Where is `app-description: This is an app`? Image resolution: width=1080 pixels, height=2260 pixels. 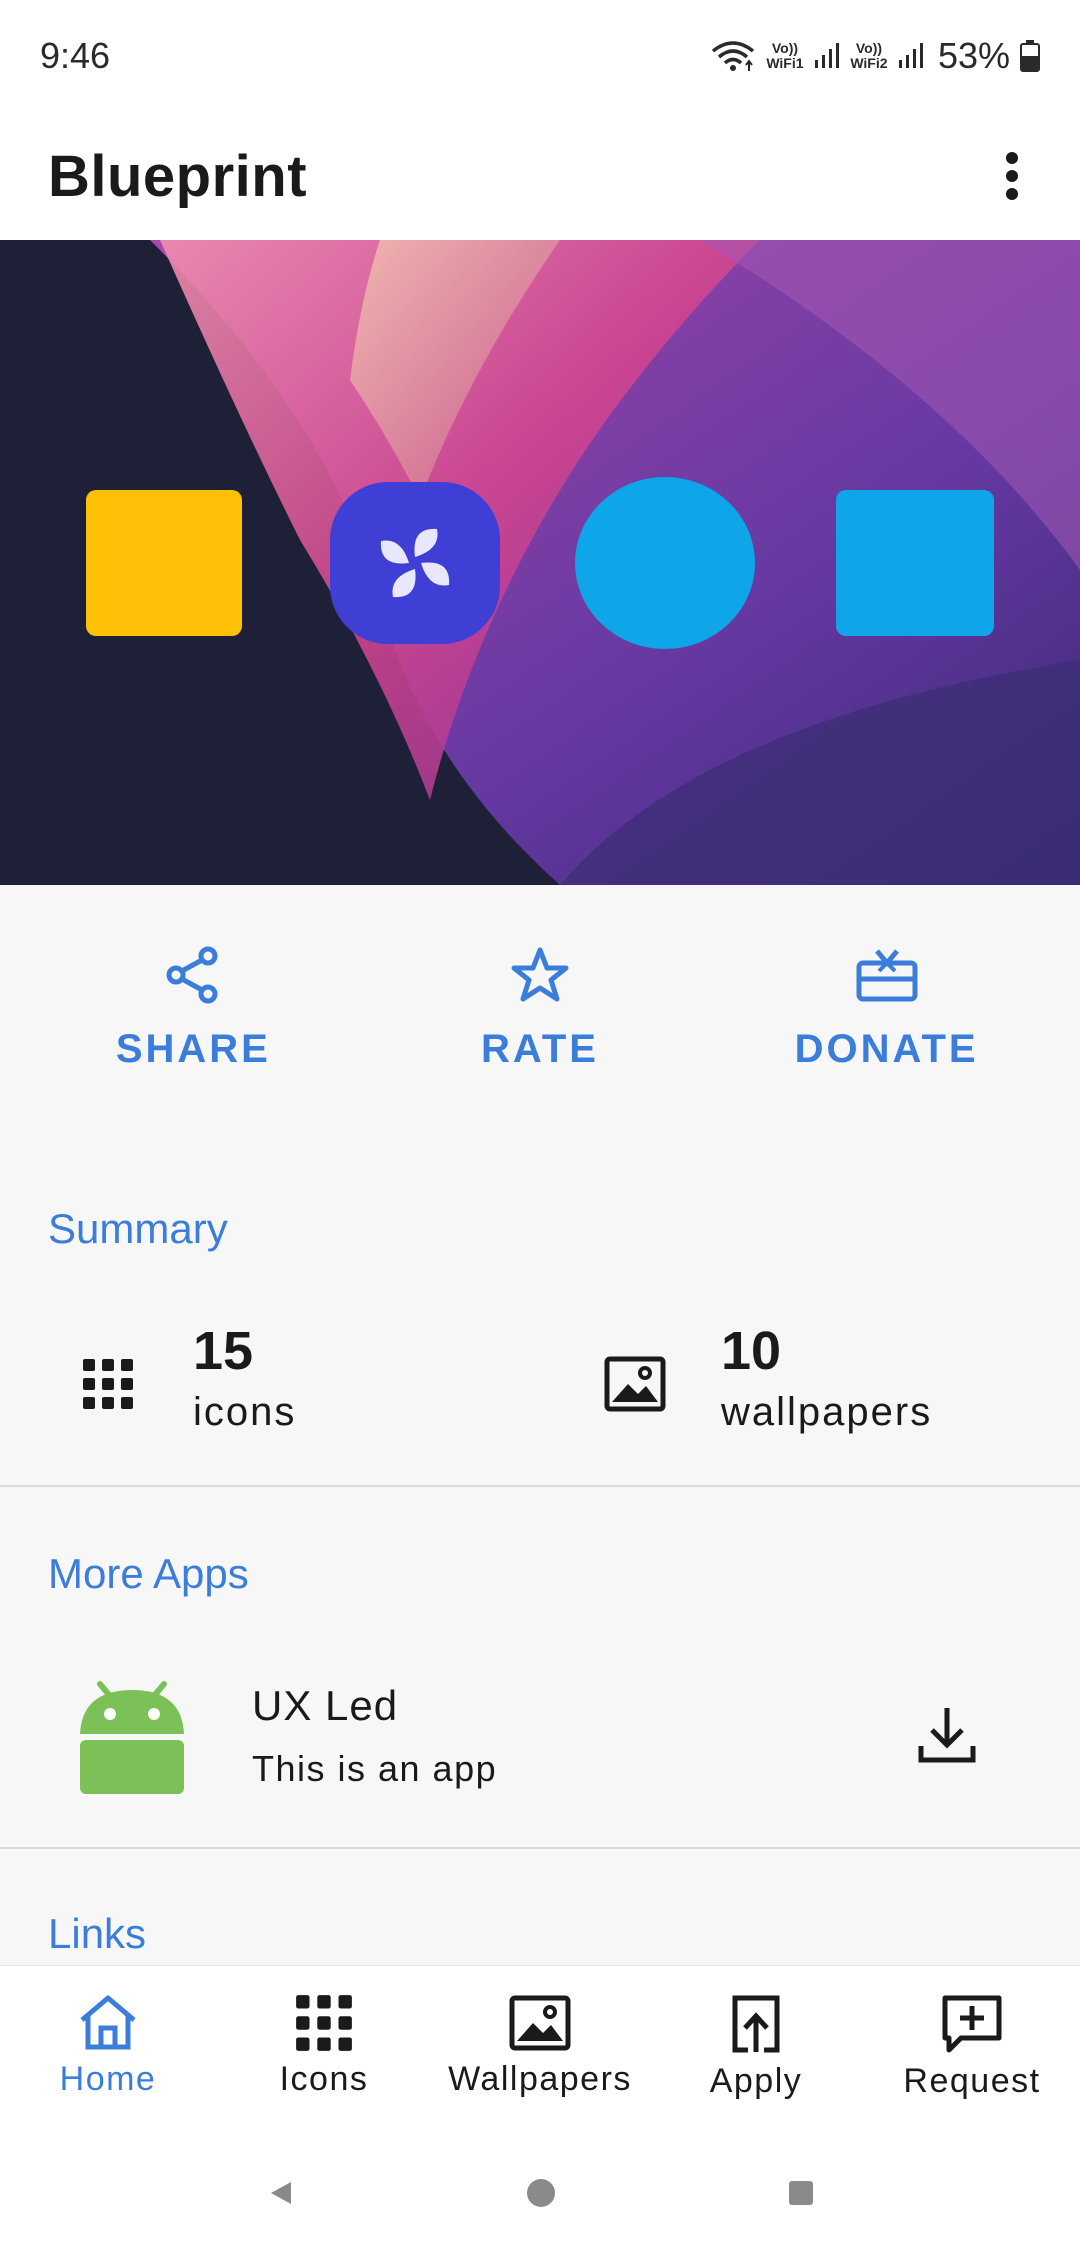 app-description: This is an app is located at coordinates (375, 1768).